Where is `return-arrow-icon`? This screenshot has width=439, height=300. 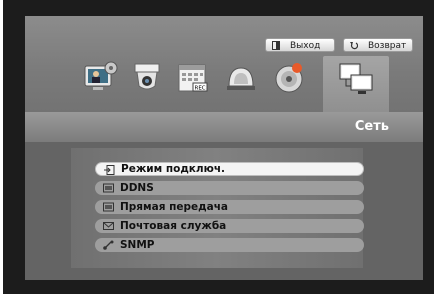 return-arrow-icon is located at coordinates (354, 46).